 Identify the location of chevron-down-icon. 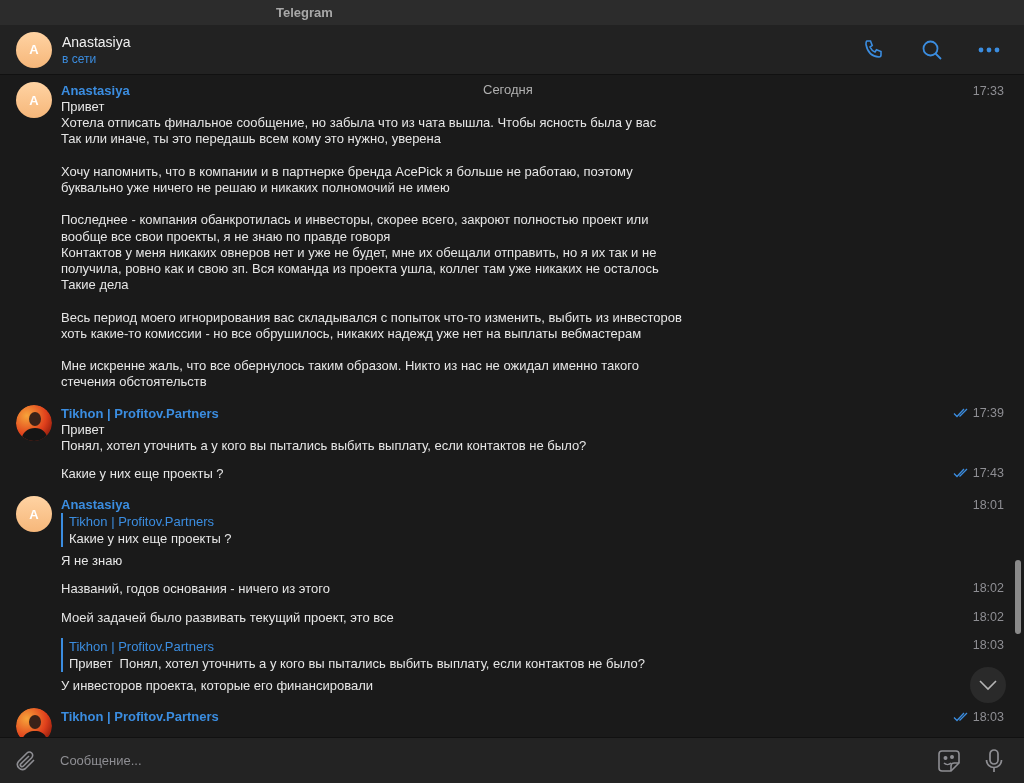
(988, 685).